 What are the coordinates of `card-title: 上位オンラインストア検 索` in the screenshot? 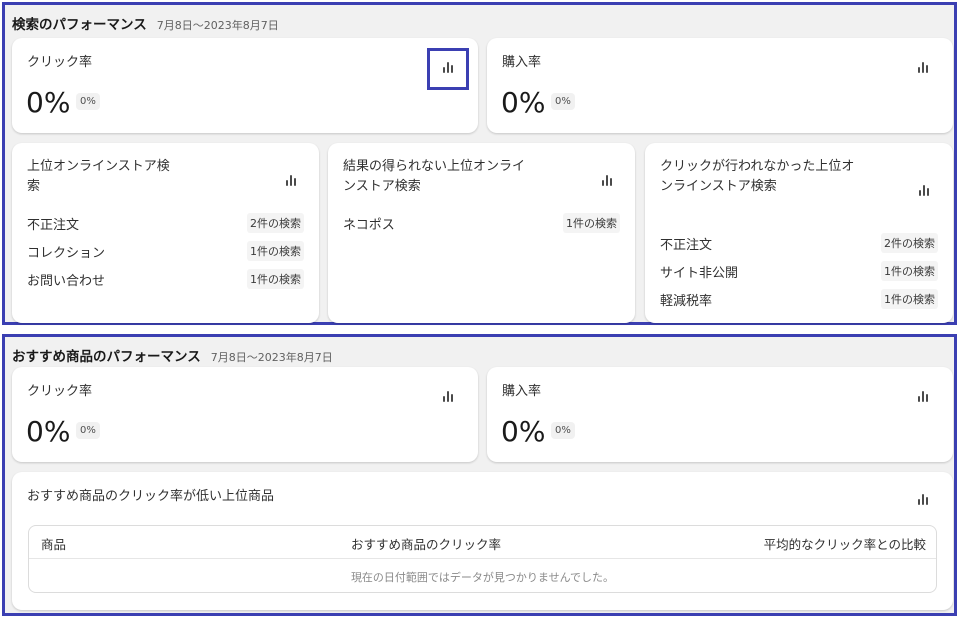 It's located at (98, 177).